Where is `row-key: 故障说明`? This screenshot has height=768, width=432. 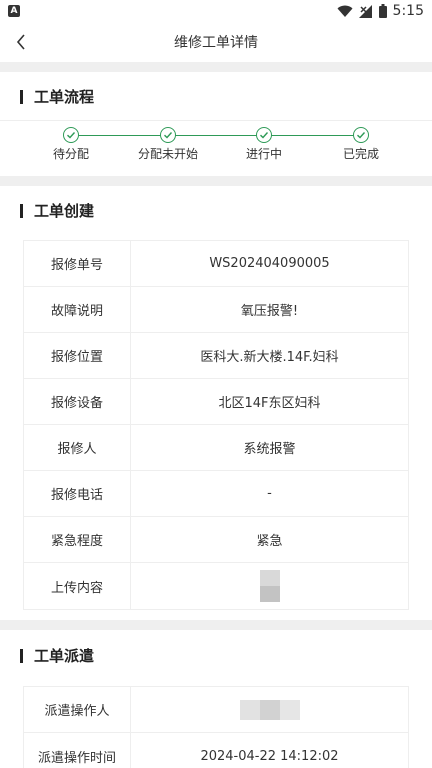 row-key: 故障说明 is located at coordinates (77, 309).